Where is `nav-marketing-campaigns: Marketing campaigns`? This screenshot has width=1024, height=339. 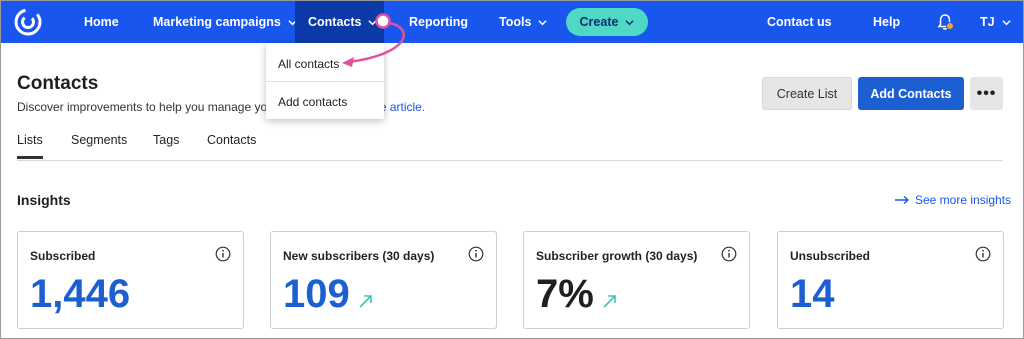 nav-marketing-campaigns: Marketing campaigns is located at coordinates (225, 22).